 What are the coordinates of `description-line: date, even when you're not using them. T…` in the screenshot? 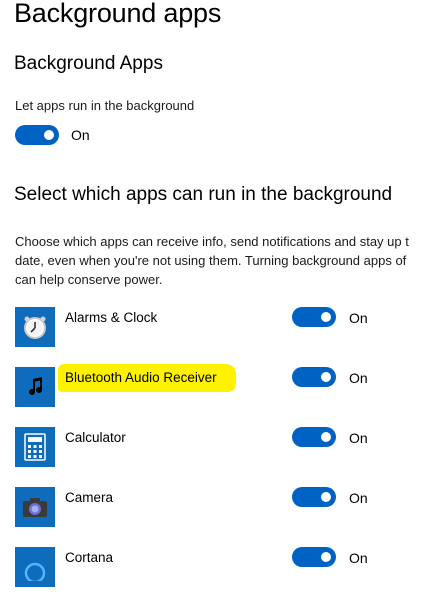 It's located at (211, 260).